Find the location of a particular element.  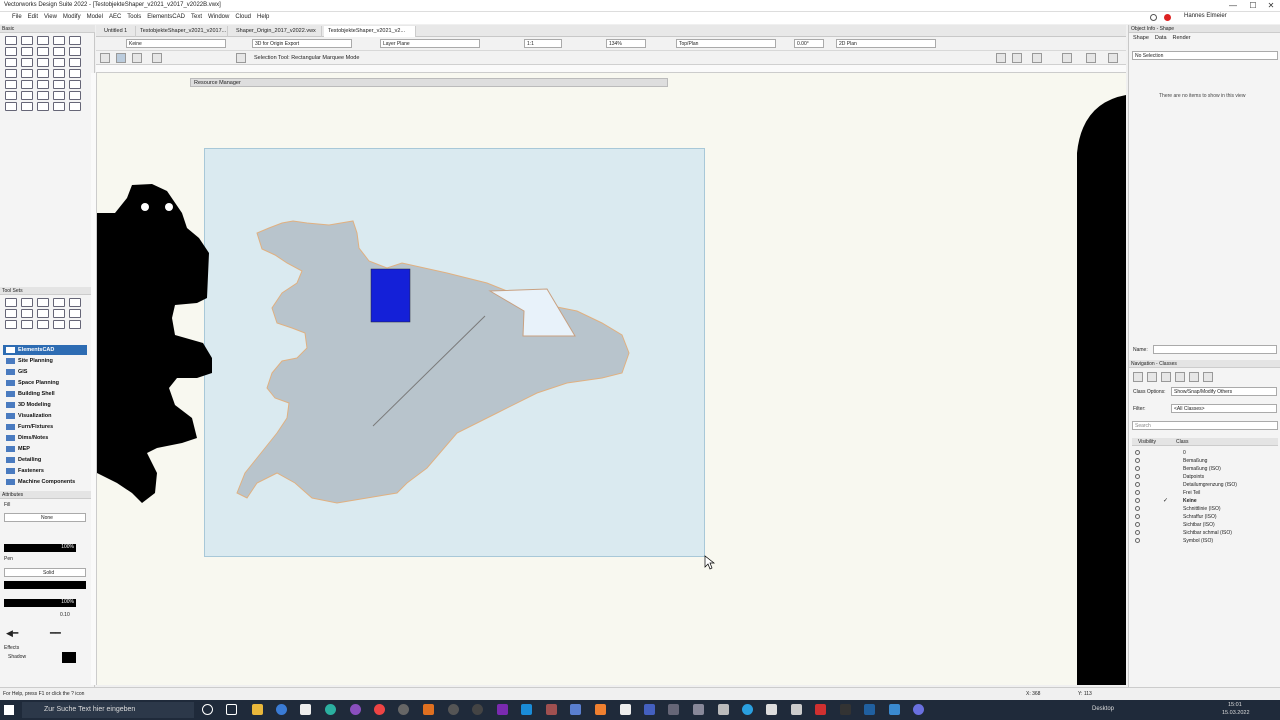

section-tool-icon is located at coordinates (59, 106).